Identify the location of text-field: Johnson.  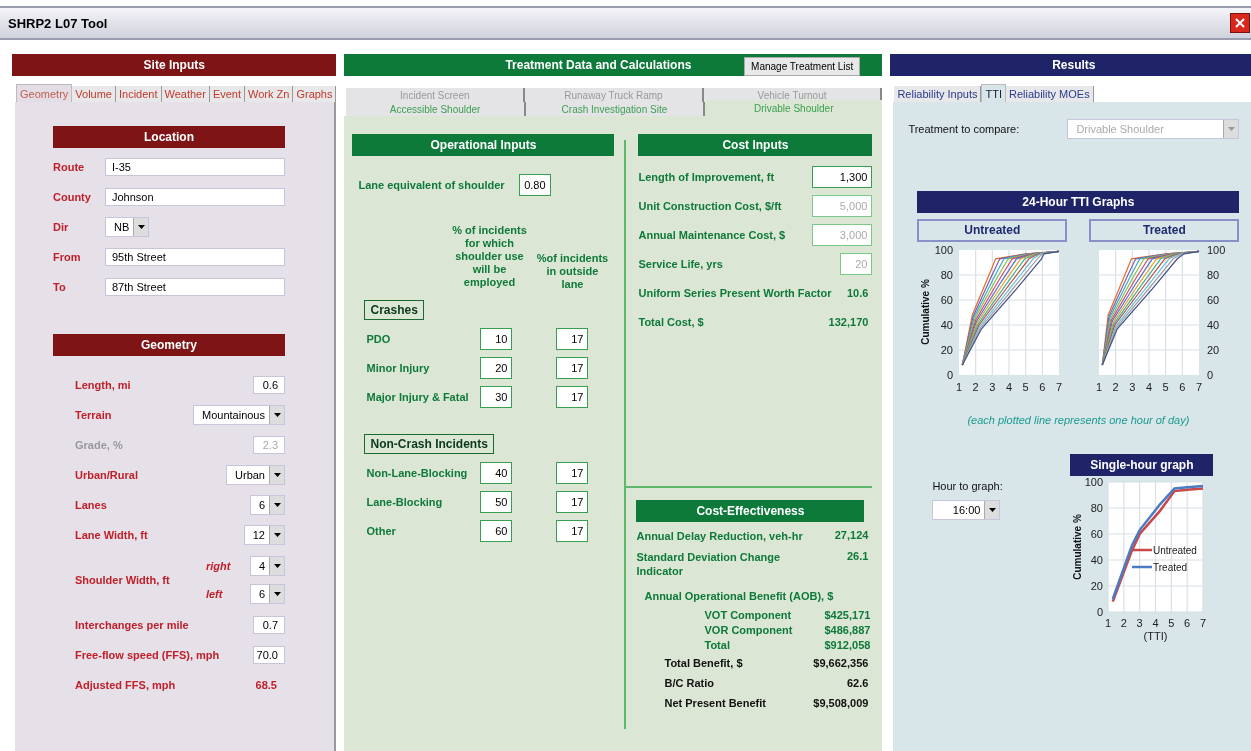
(195, 197).